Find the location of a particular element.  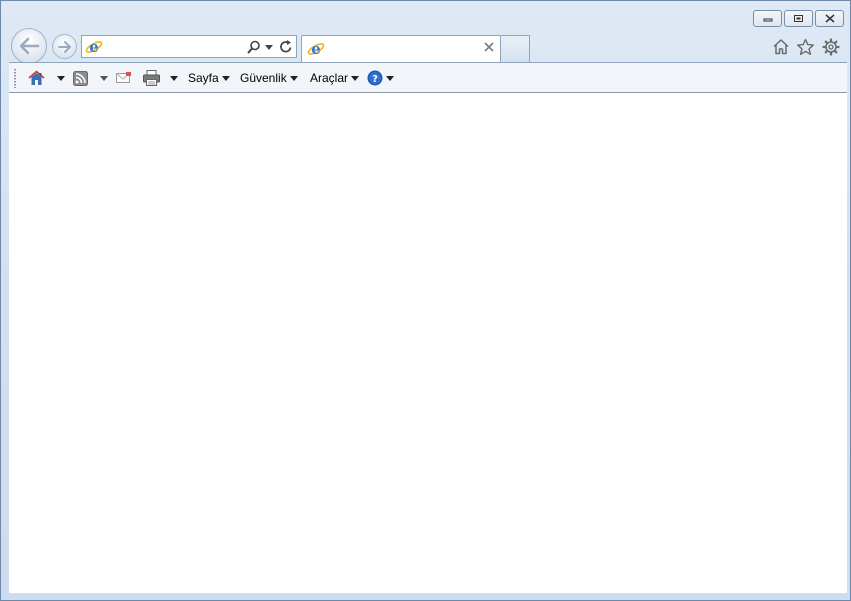

read-mail-button is located at coordinates (123, 78).